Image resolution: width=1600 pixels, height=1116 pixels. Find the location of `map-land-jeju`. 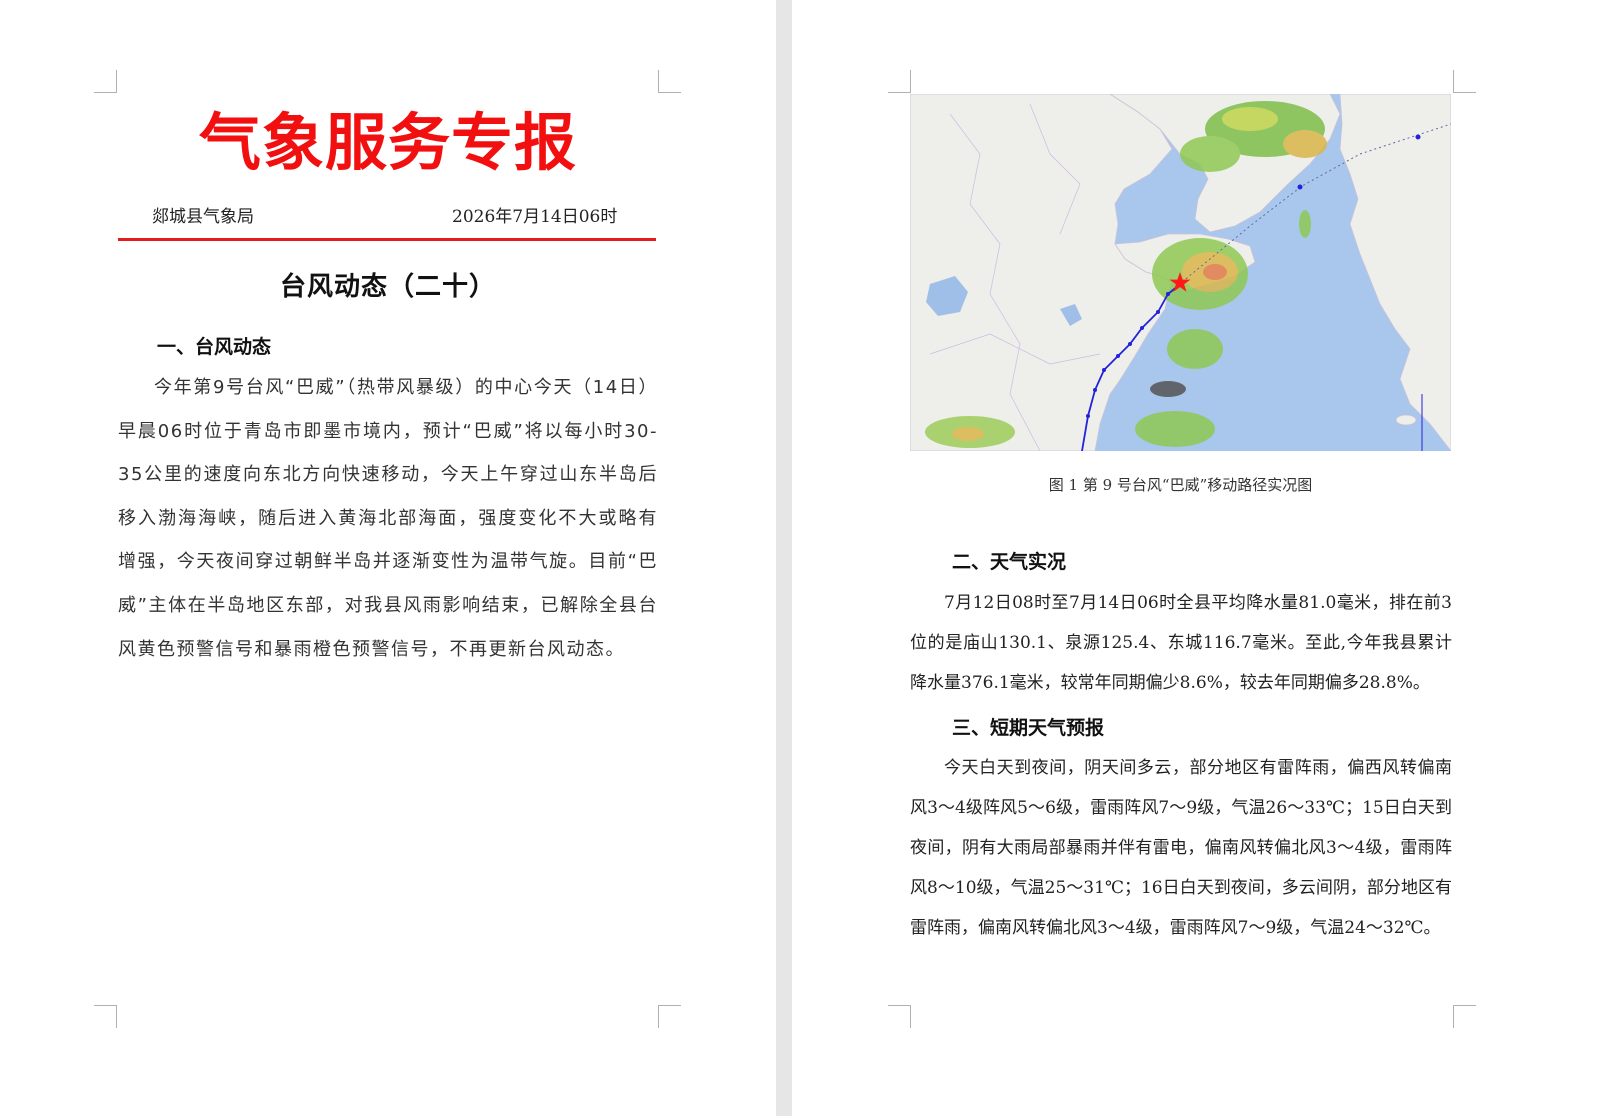

map-land-jeju is located at coordinates (1406, 420).